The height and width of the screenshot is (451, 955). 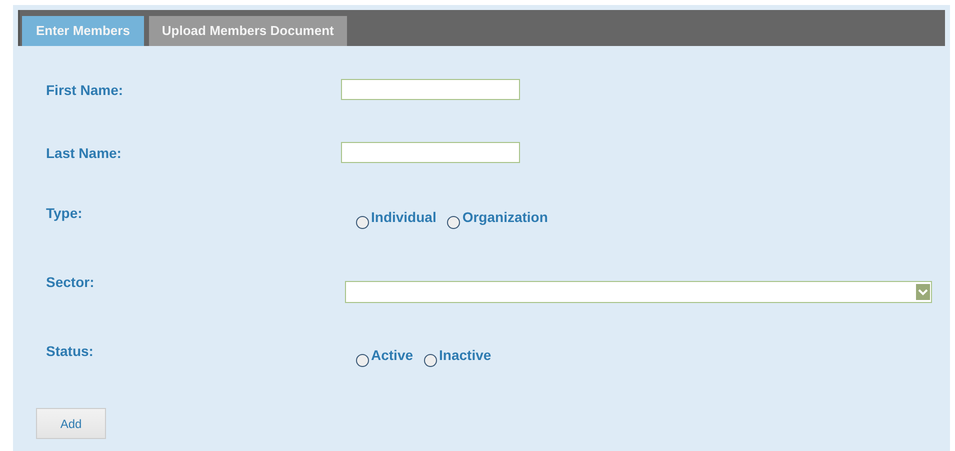 What do you see at coordinates (403, 217) in the screenshot?
I see `radio-label: Individual` at bounding box center [403, 217].